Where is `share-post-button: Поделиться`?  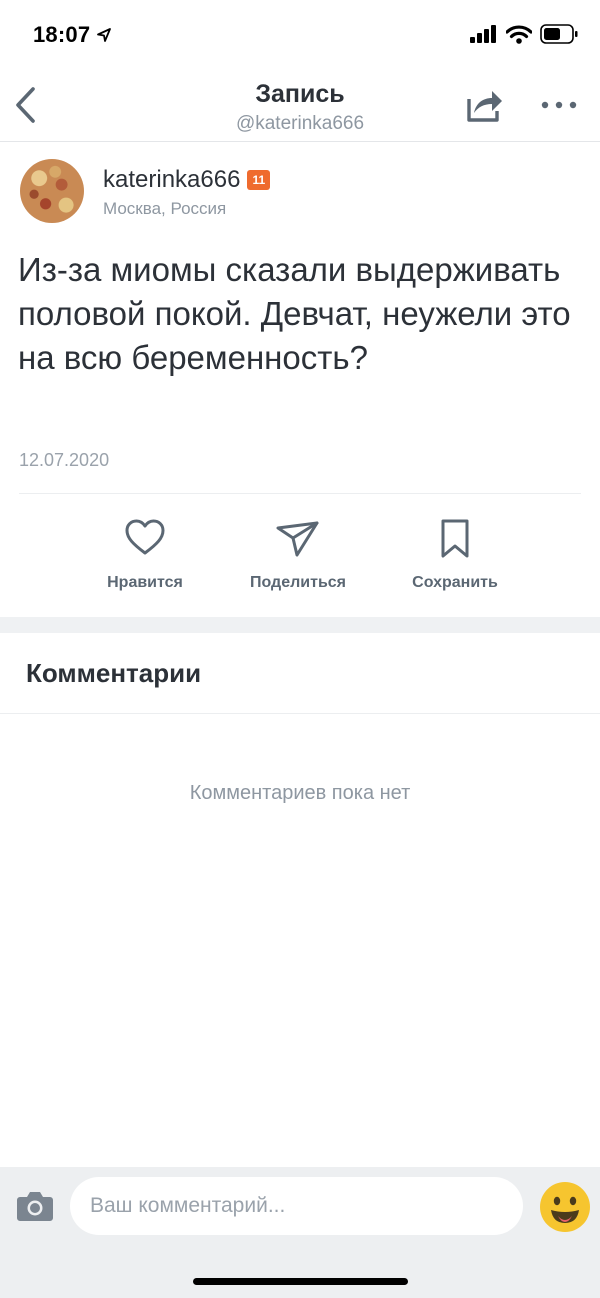 share-post-button: Поделиться is located at coordinates (298, 554).